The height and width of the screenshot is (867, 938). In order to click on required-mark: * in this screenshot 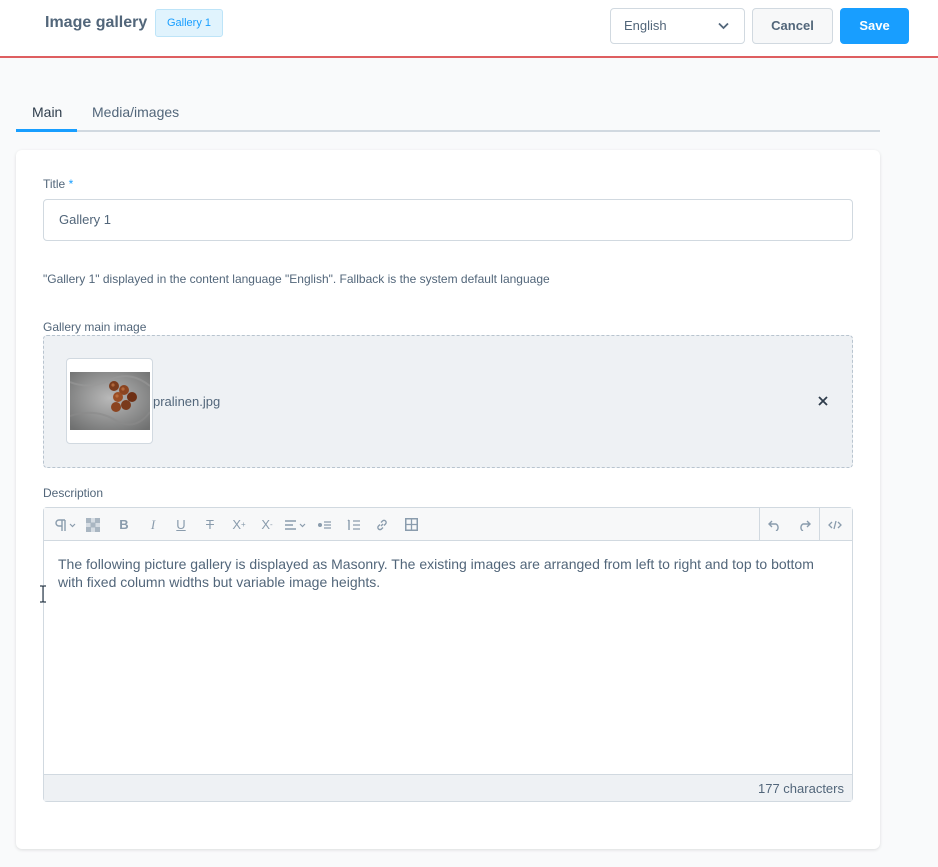, I will do `click(71, 184)`.